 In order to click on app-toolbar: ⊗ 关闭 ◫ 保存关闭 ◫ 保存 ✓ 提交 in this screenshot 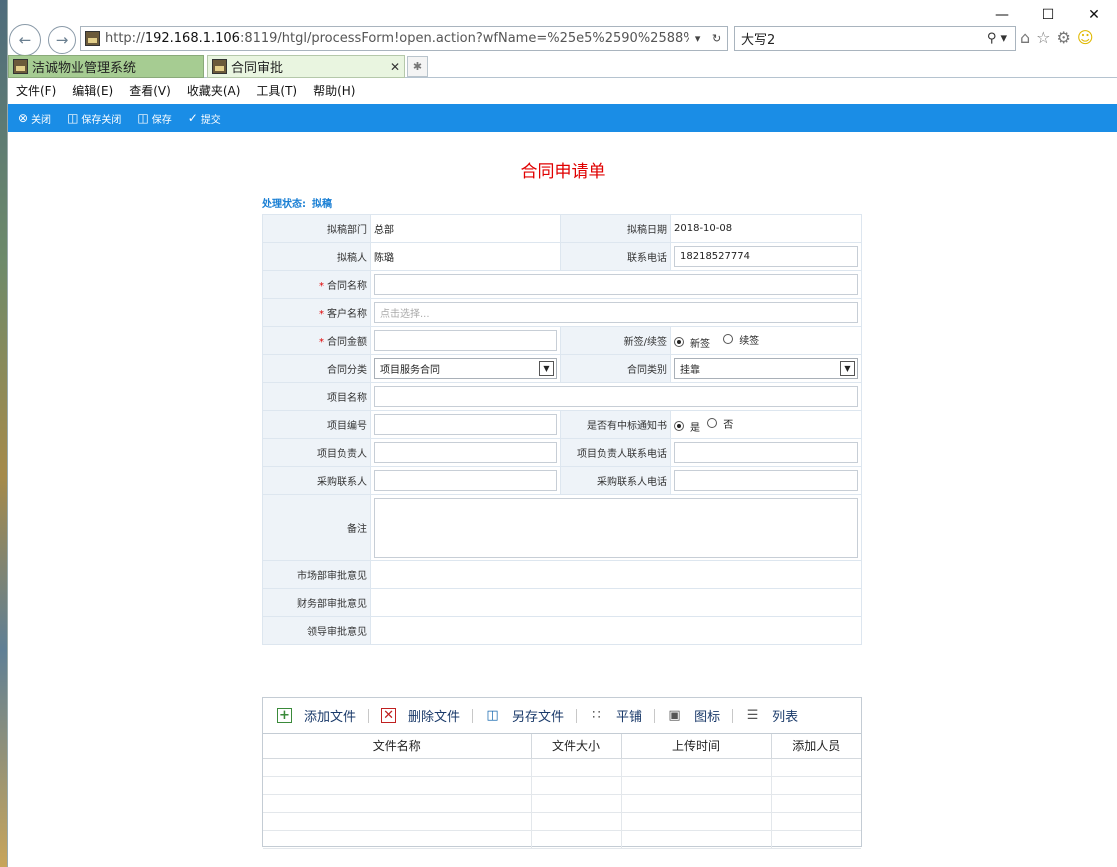, I will do `click(562, 118)`.